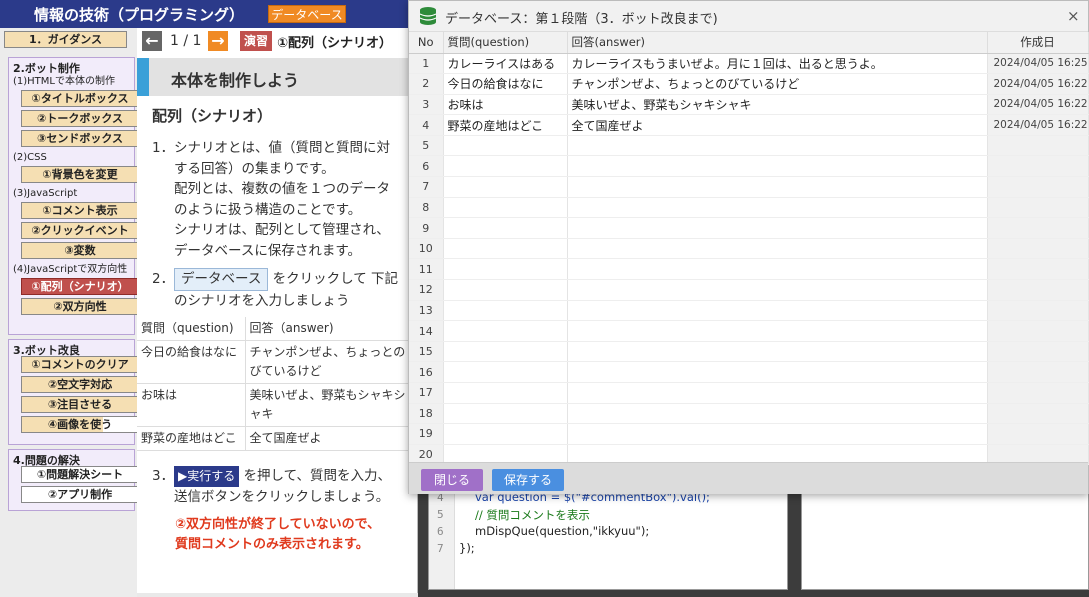 Image resolution: width=1089 pixels, height=597 pixels. I want to click on database-chip: データベース, so click(221, 279).